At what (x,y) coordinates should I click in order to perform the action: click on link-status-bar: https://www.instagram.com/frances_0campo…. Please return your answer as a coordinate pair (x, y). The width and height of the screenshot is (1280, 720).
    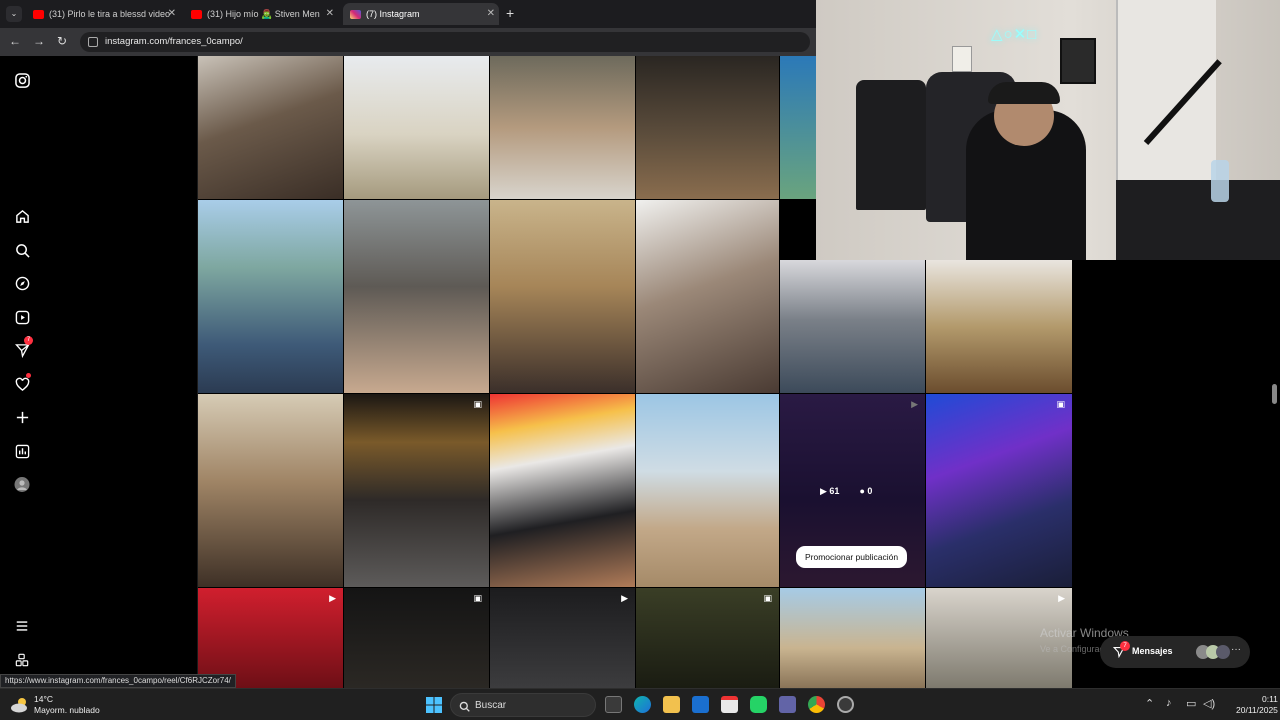
    Looking at the image, I should click on (118, 681).